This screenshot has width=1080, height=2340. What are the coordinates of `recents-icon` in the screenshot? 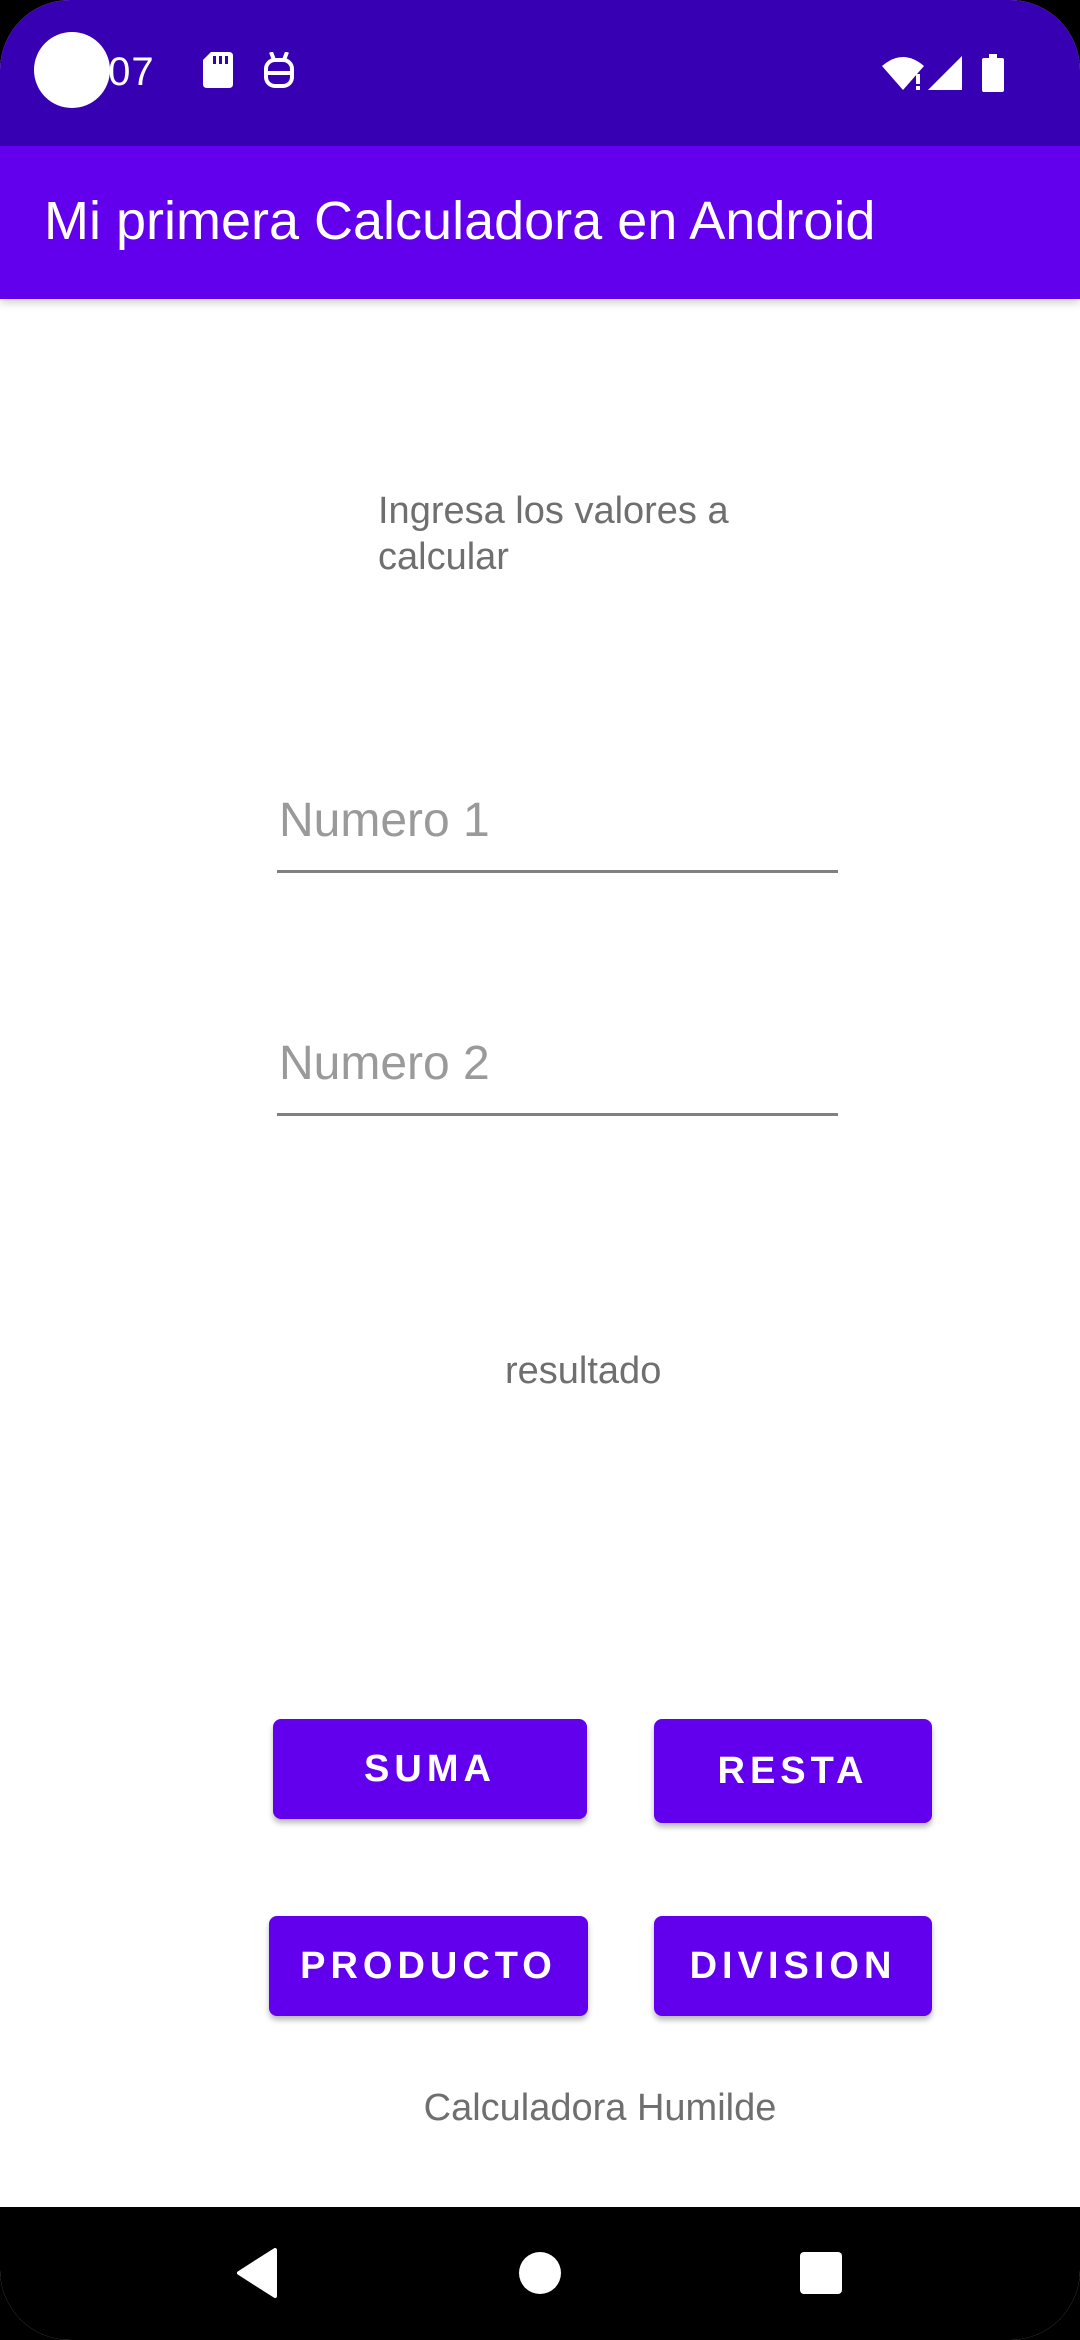 It's located at (821, 2273).